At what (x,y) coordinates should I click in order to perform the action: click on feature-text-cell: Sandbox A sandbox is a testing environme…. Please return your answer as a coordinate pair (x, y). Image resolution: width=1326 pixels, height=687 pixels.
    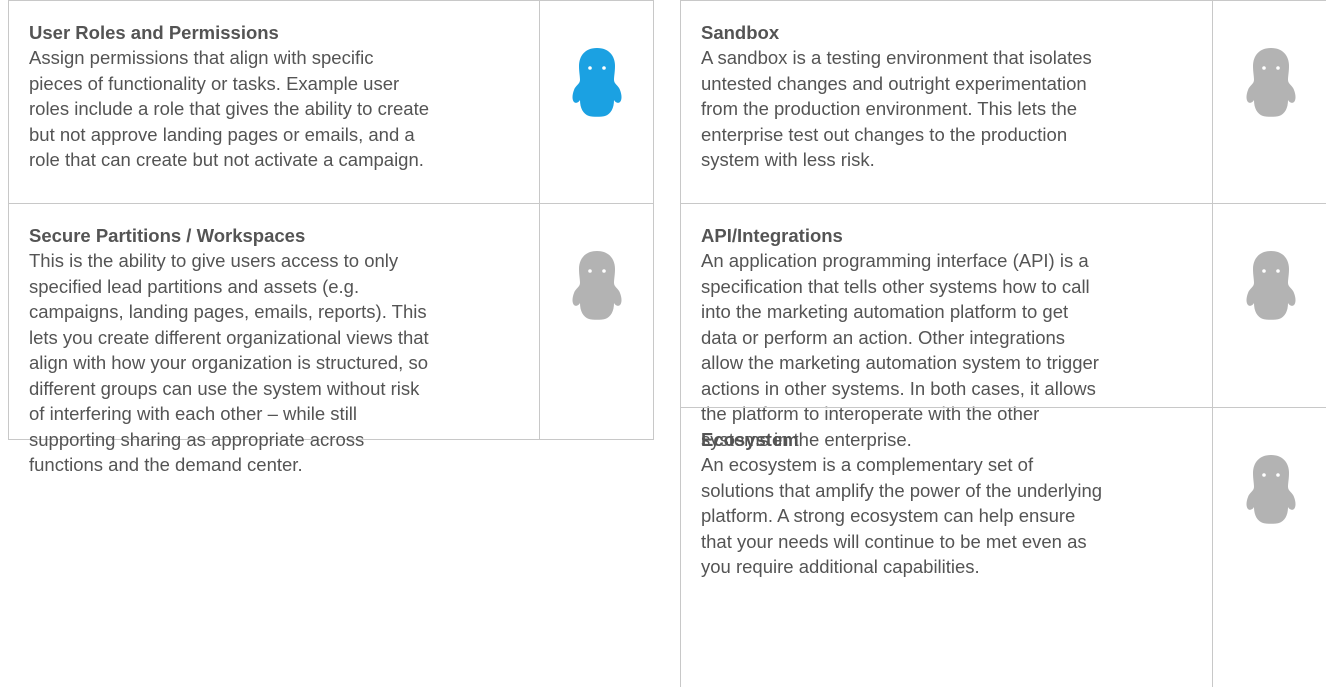
    Looking at the image, I should click on (947, 102).